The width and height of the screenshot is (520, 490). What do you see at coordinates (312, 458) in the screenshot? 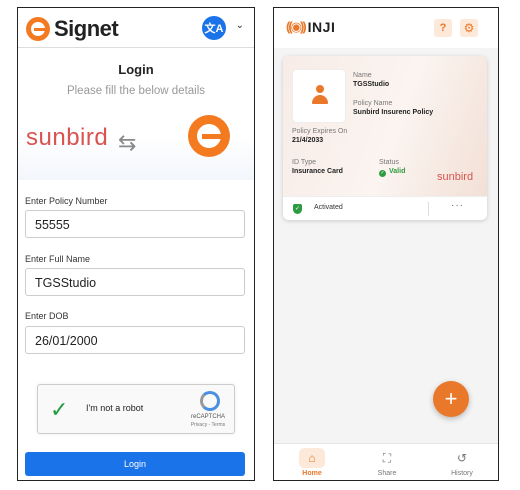
I see `home-icon: ⌂` at bounding box center [312, 458].